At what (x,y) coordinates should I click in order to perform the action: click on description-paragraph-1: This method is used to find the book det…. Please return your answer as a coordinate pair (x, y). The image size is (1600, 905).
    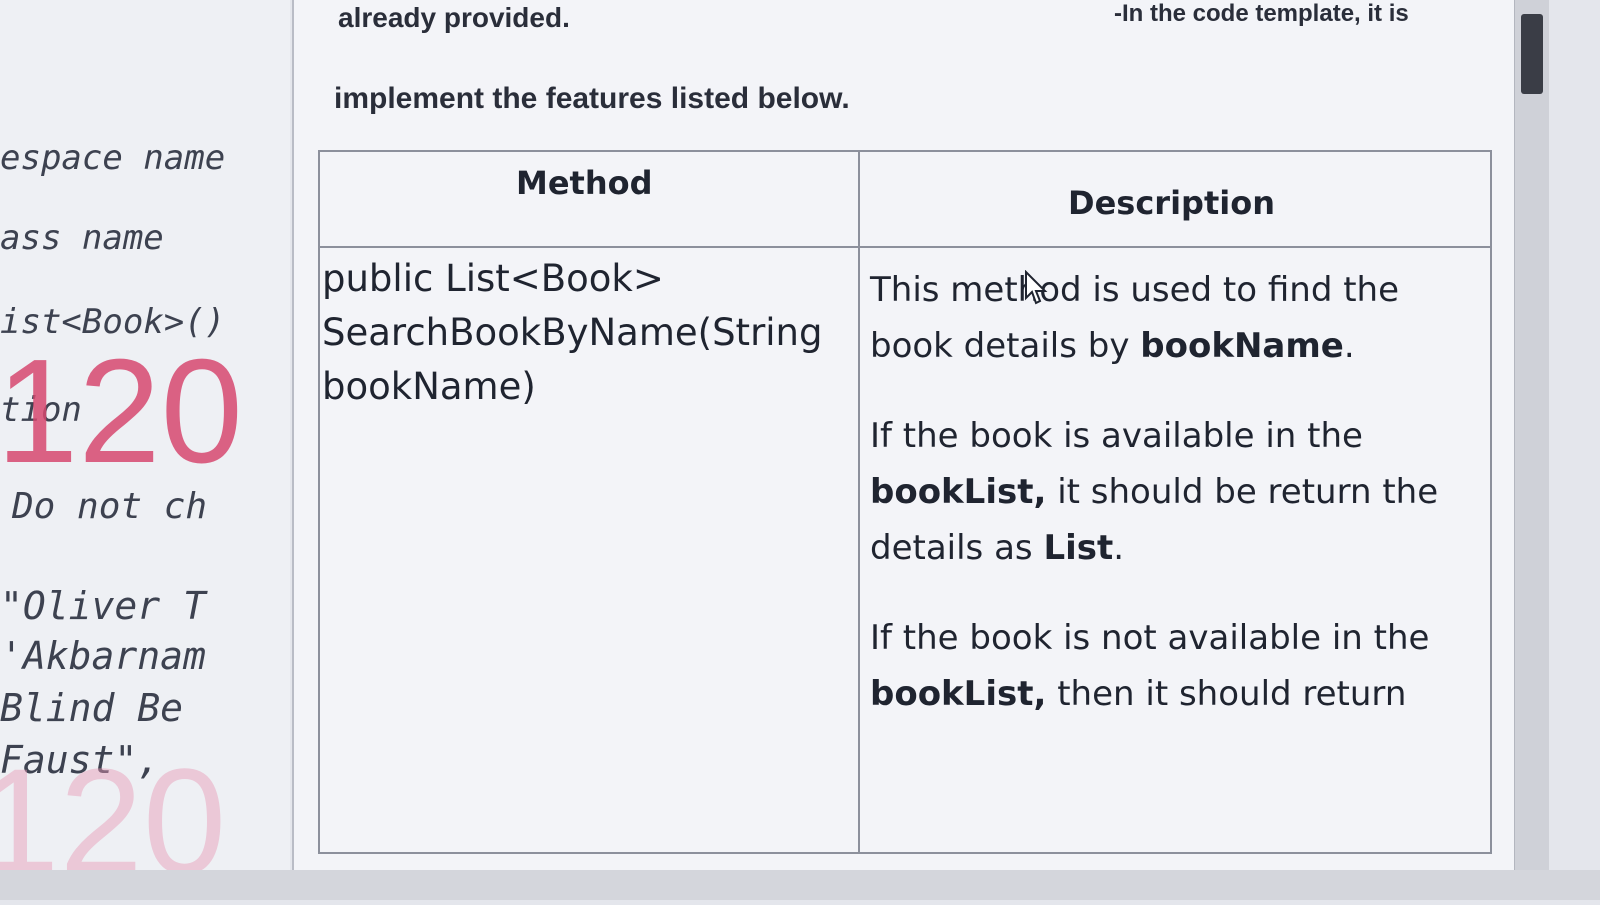
    Looking at the image, I should click on (1175, 318).